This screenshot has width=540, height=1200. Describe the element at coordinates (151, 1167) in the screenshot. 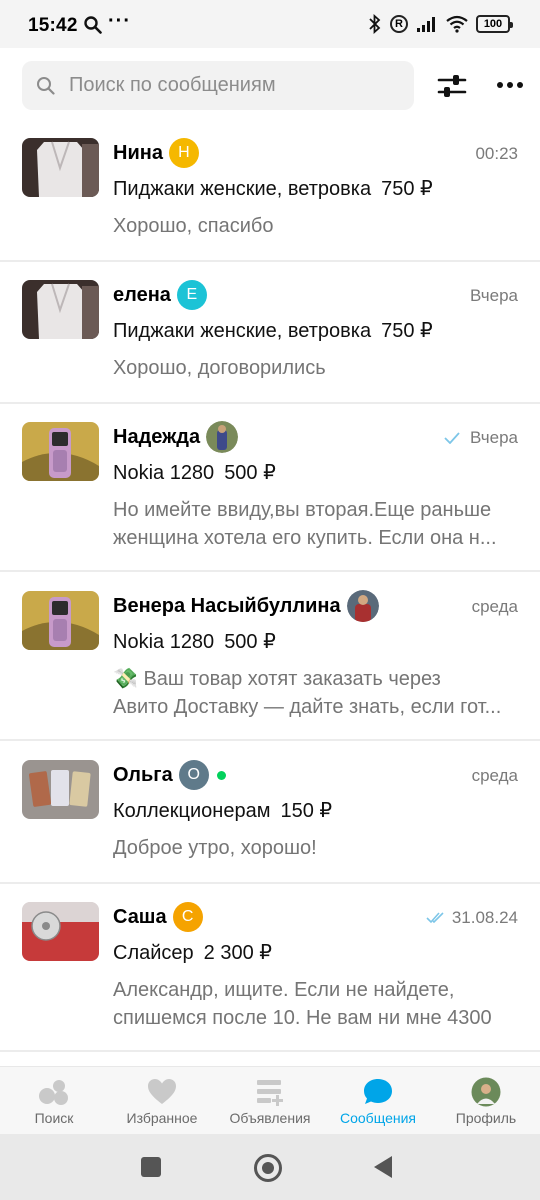

I see `recents-button` at that location.